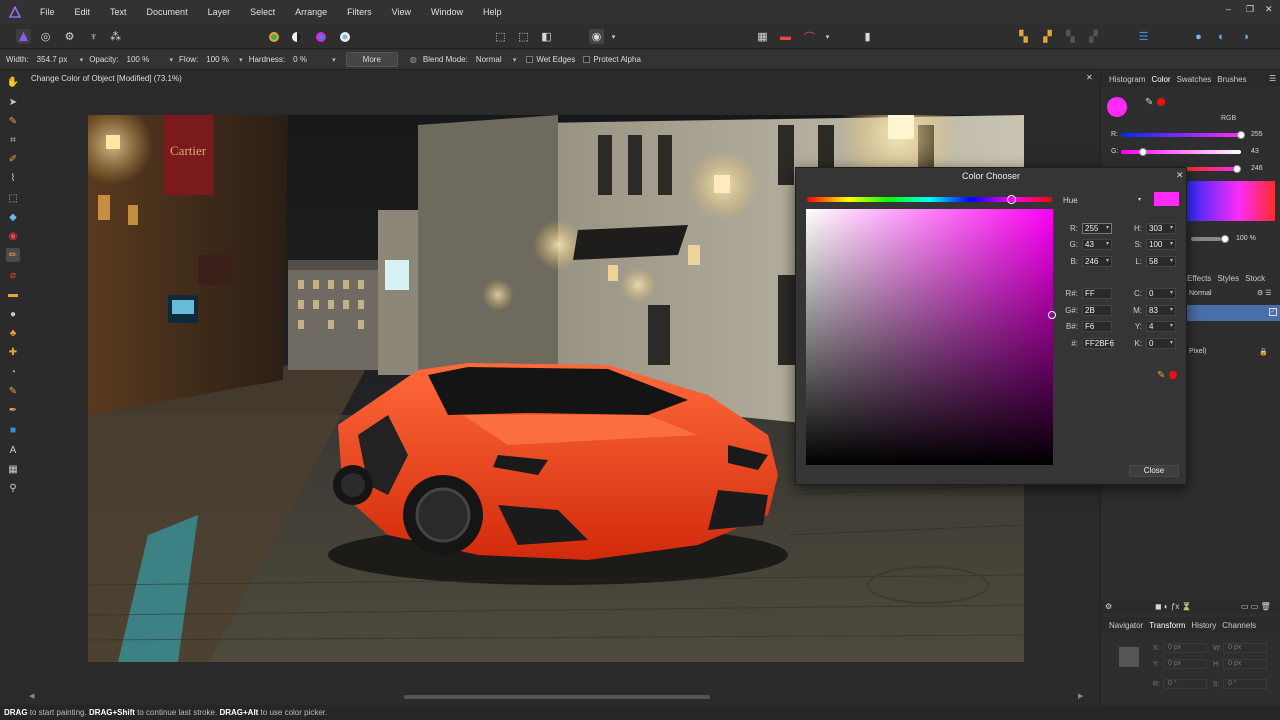 Image resolution: width=1280 pixels, height=720 pixels. What do you see at coordinates (1272, 78) in the screenshot?
I see `panel-menu-icon: ☰` at bounding box center [1272, 78].